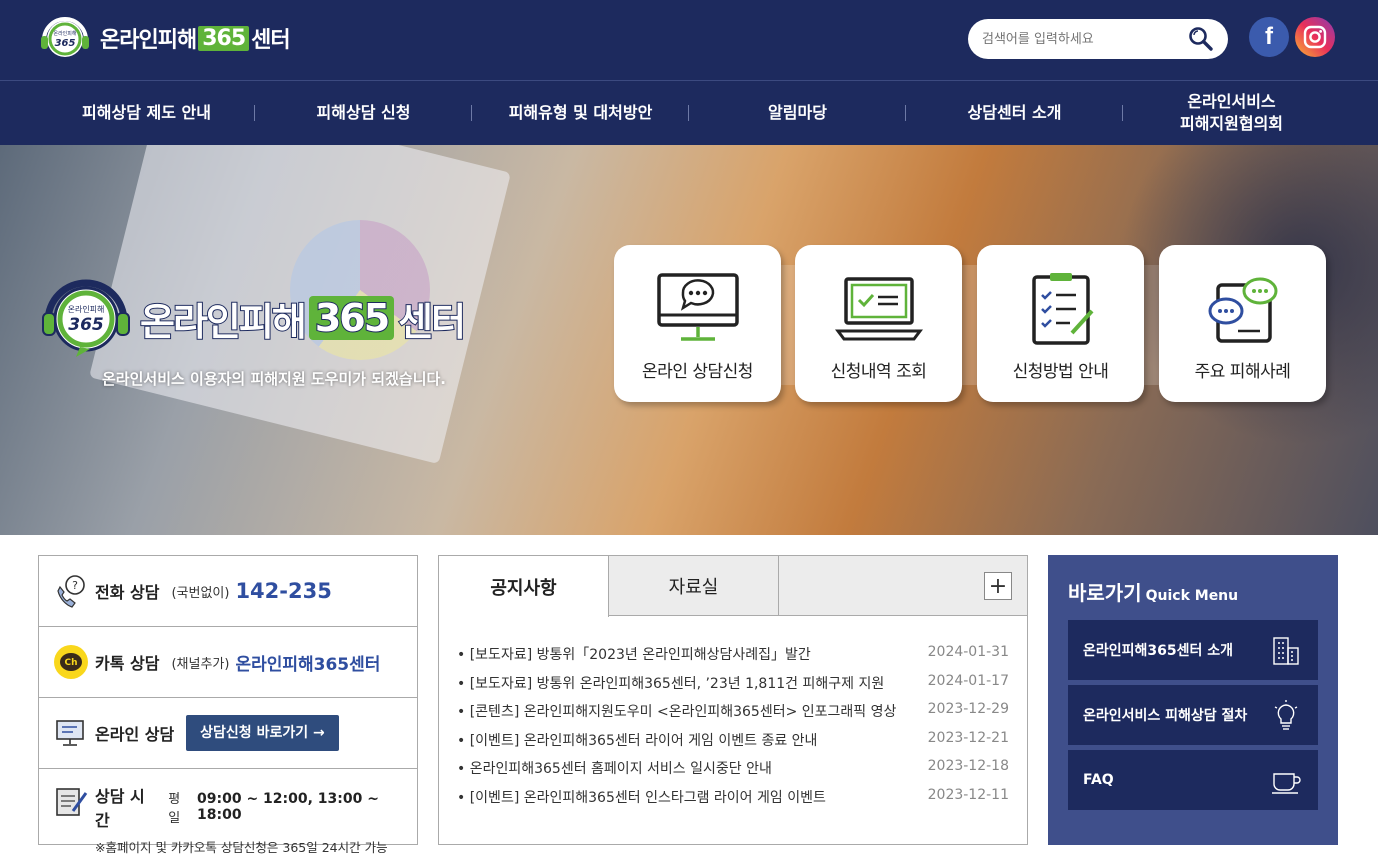 Image resolution: width=1378 pixels, height=863 pixels. What do you see at coordinates (86, 309) in the screenshot?
I see `hero-logo-badge-small: 온라인피해` at bounding box center [86, 309].